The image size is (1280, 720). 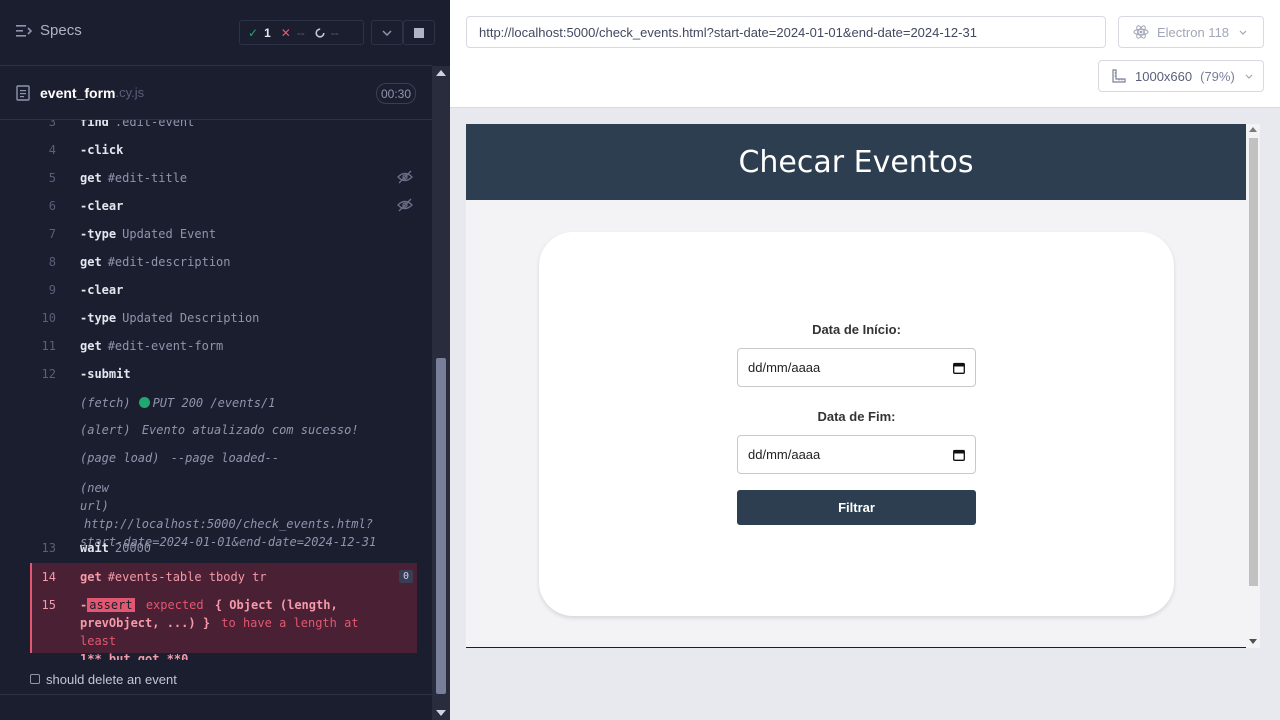 I want to click on assert-object-text: prevObject, ...) }, so click(x=145, y=623).